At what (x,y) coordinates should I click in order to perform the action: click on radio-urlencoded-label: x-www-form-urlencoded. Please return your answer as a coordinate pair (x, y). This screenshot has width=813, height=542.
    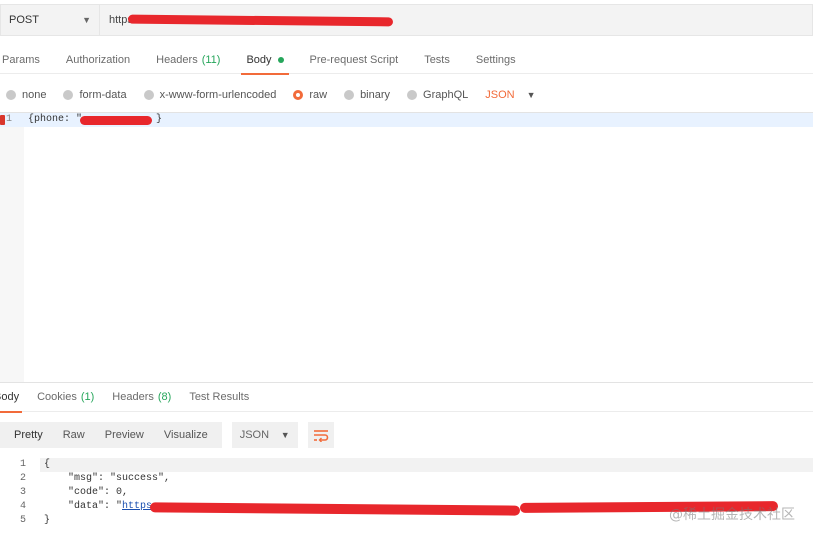
    Looking at the image, I should click on (218, 95).